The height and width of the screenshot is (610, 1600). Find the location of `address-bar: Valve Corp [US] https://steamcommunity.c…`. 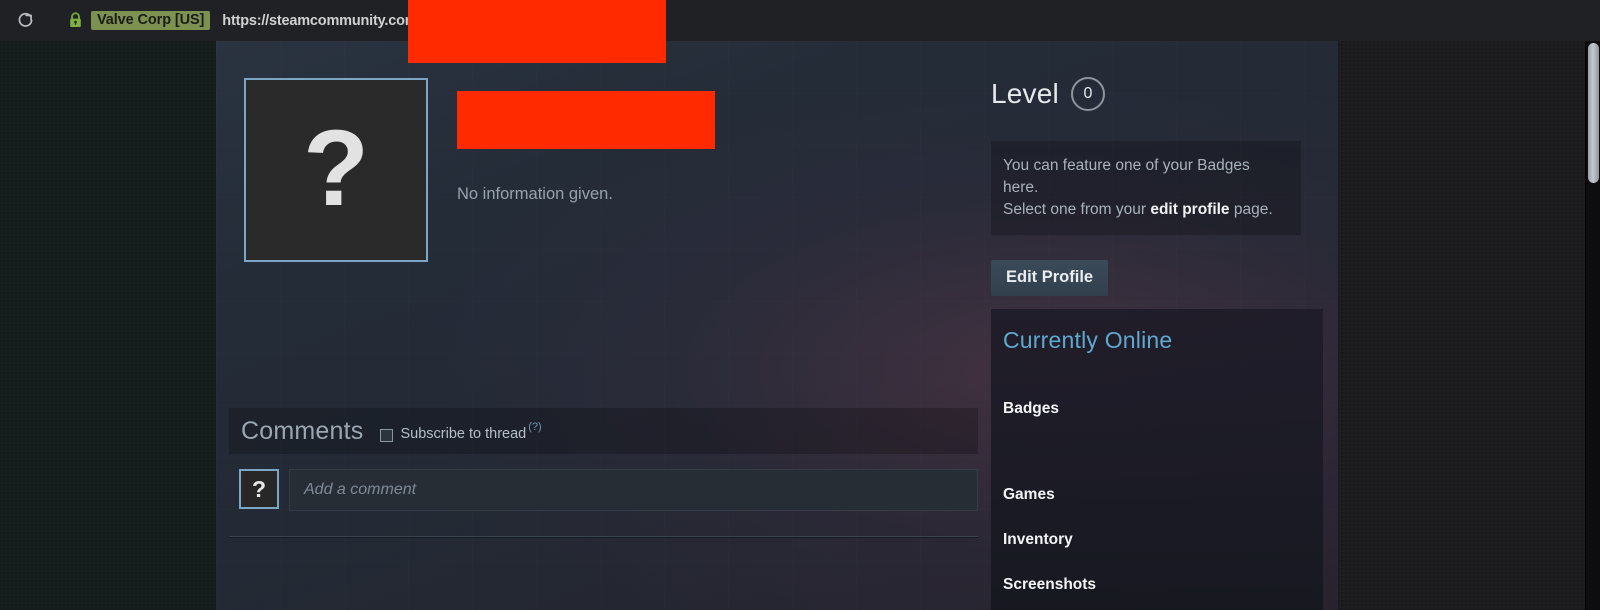

address-bar: Valve Corp [US] https://steamcommunity.c… is located at coordinates (833, 21).